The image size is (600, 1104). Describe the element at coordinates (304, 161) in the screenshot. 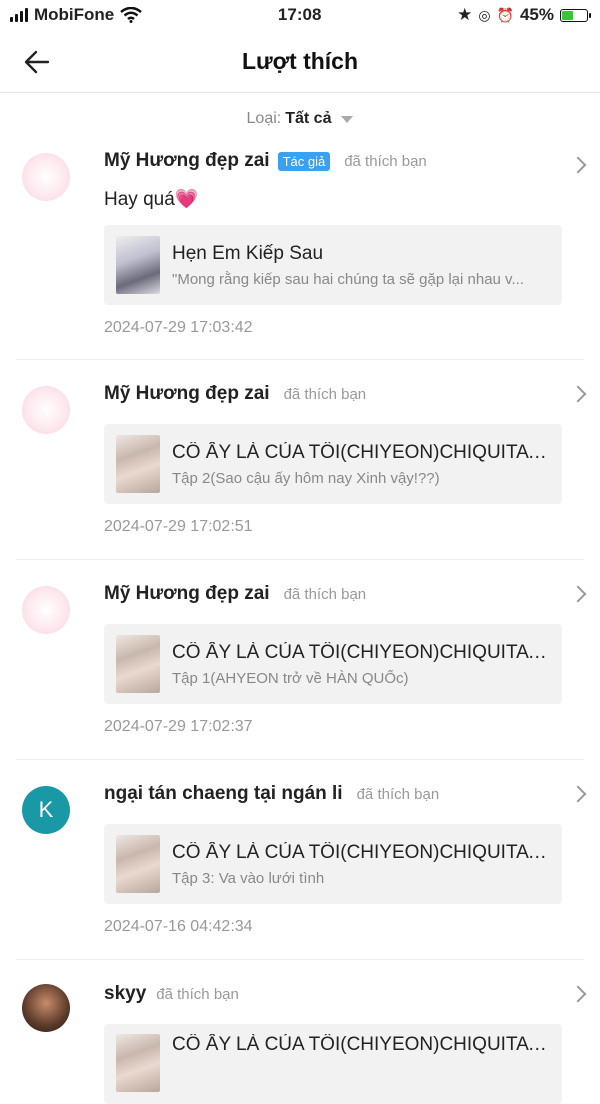

I see `author-badge: Tác giả` at that location.